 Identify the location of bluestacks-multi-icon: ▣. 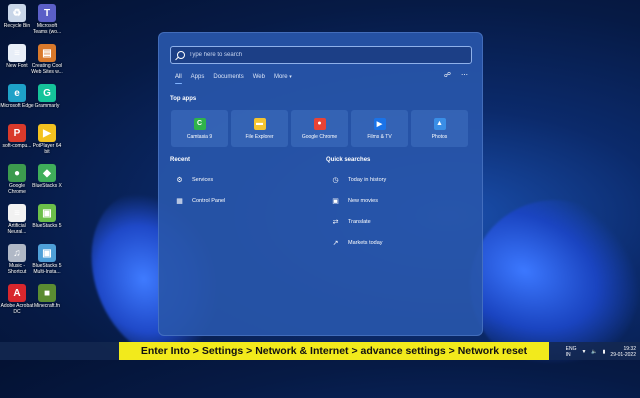
(47, 253).